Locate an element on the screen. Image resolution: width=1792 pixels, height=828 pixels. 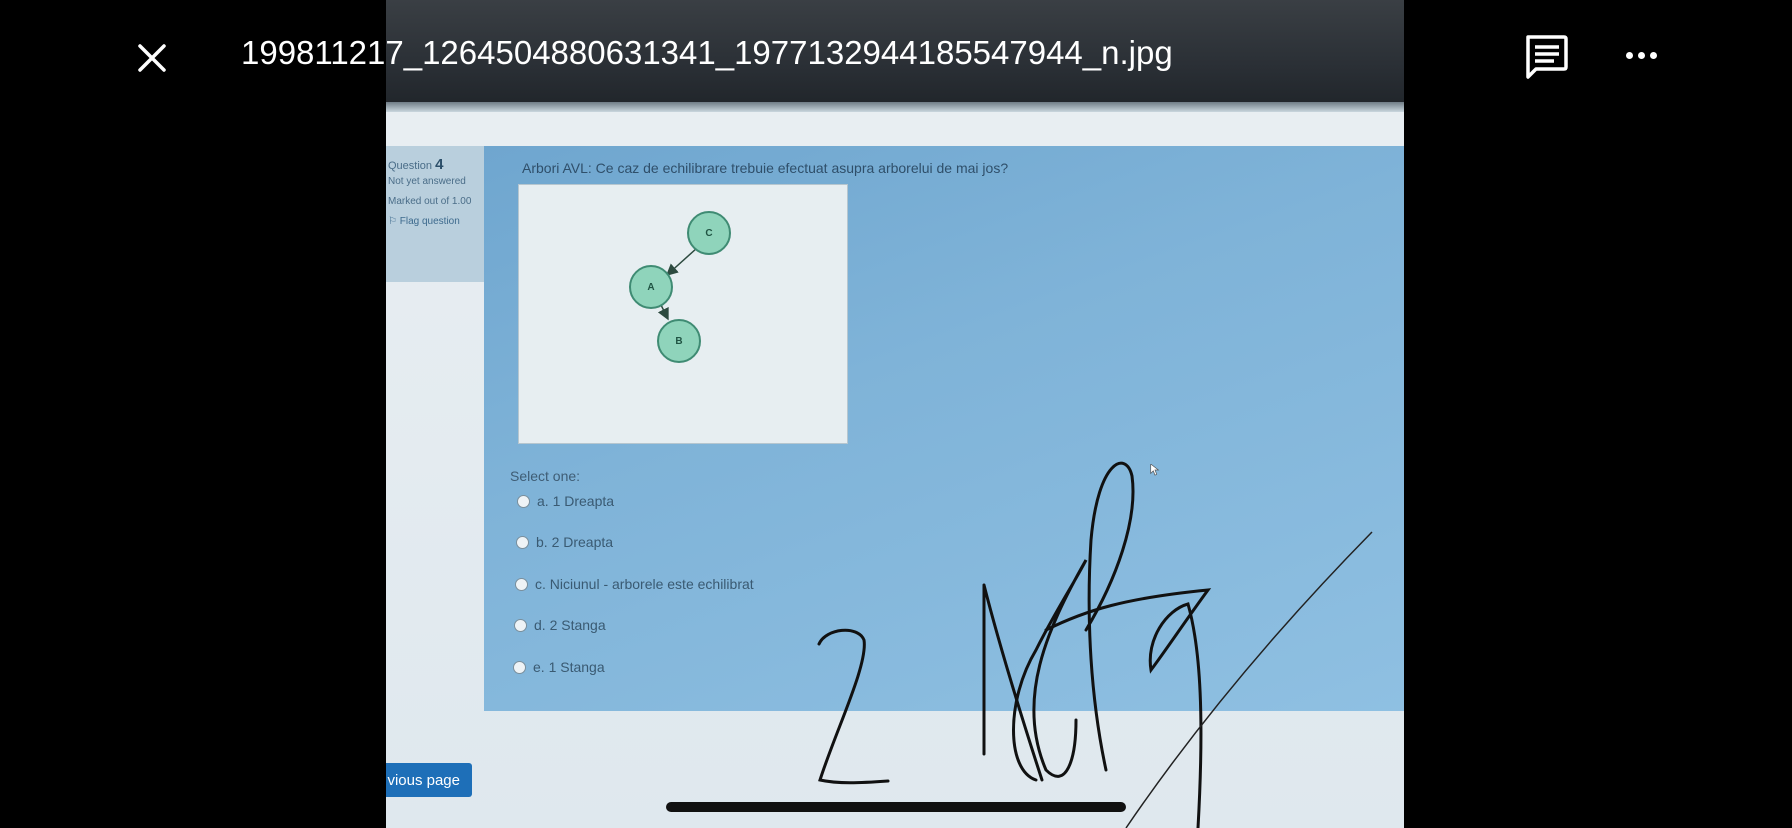
radio-a is located at coordinates (523, 501).